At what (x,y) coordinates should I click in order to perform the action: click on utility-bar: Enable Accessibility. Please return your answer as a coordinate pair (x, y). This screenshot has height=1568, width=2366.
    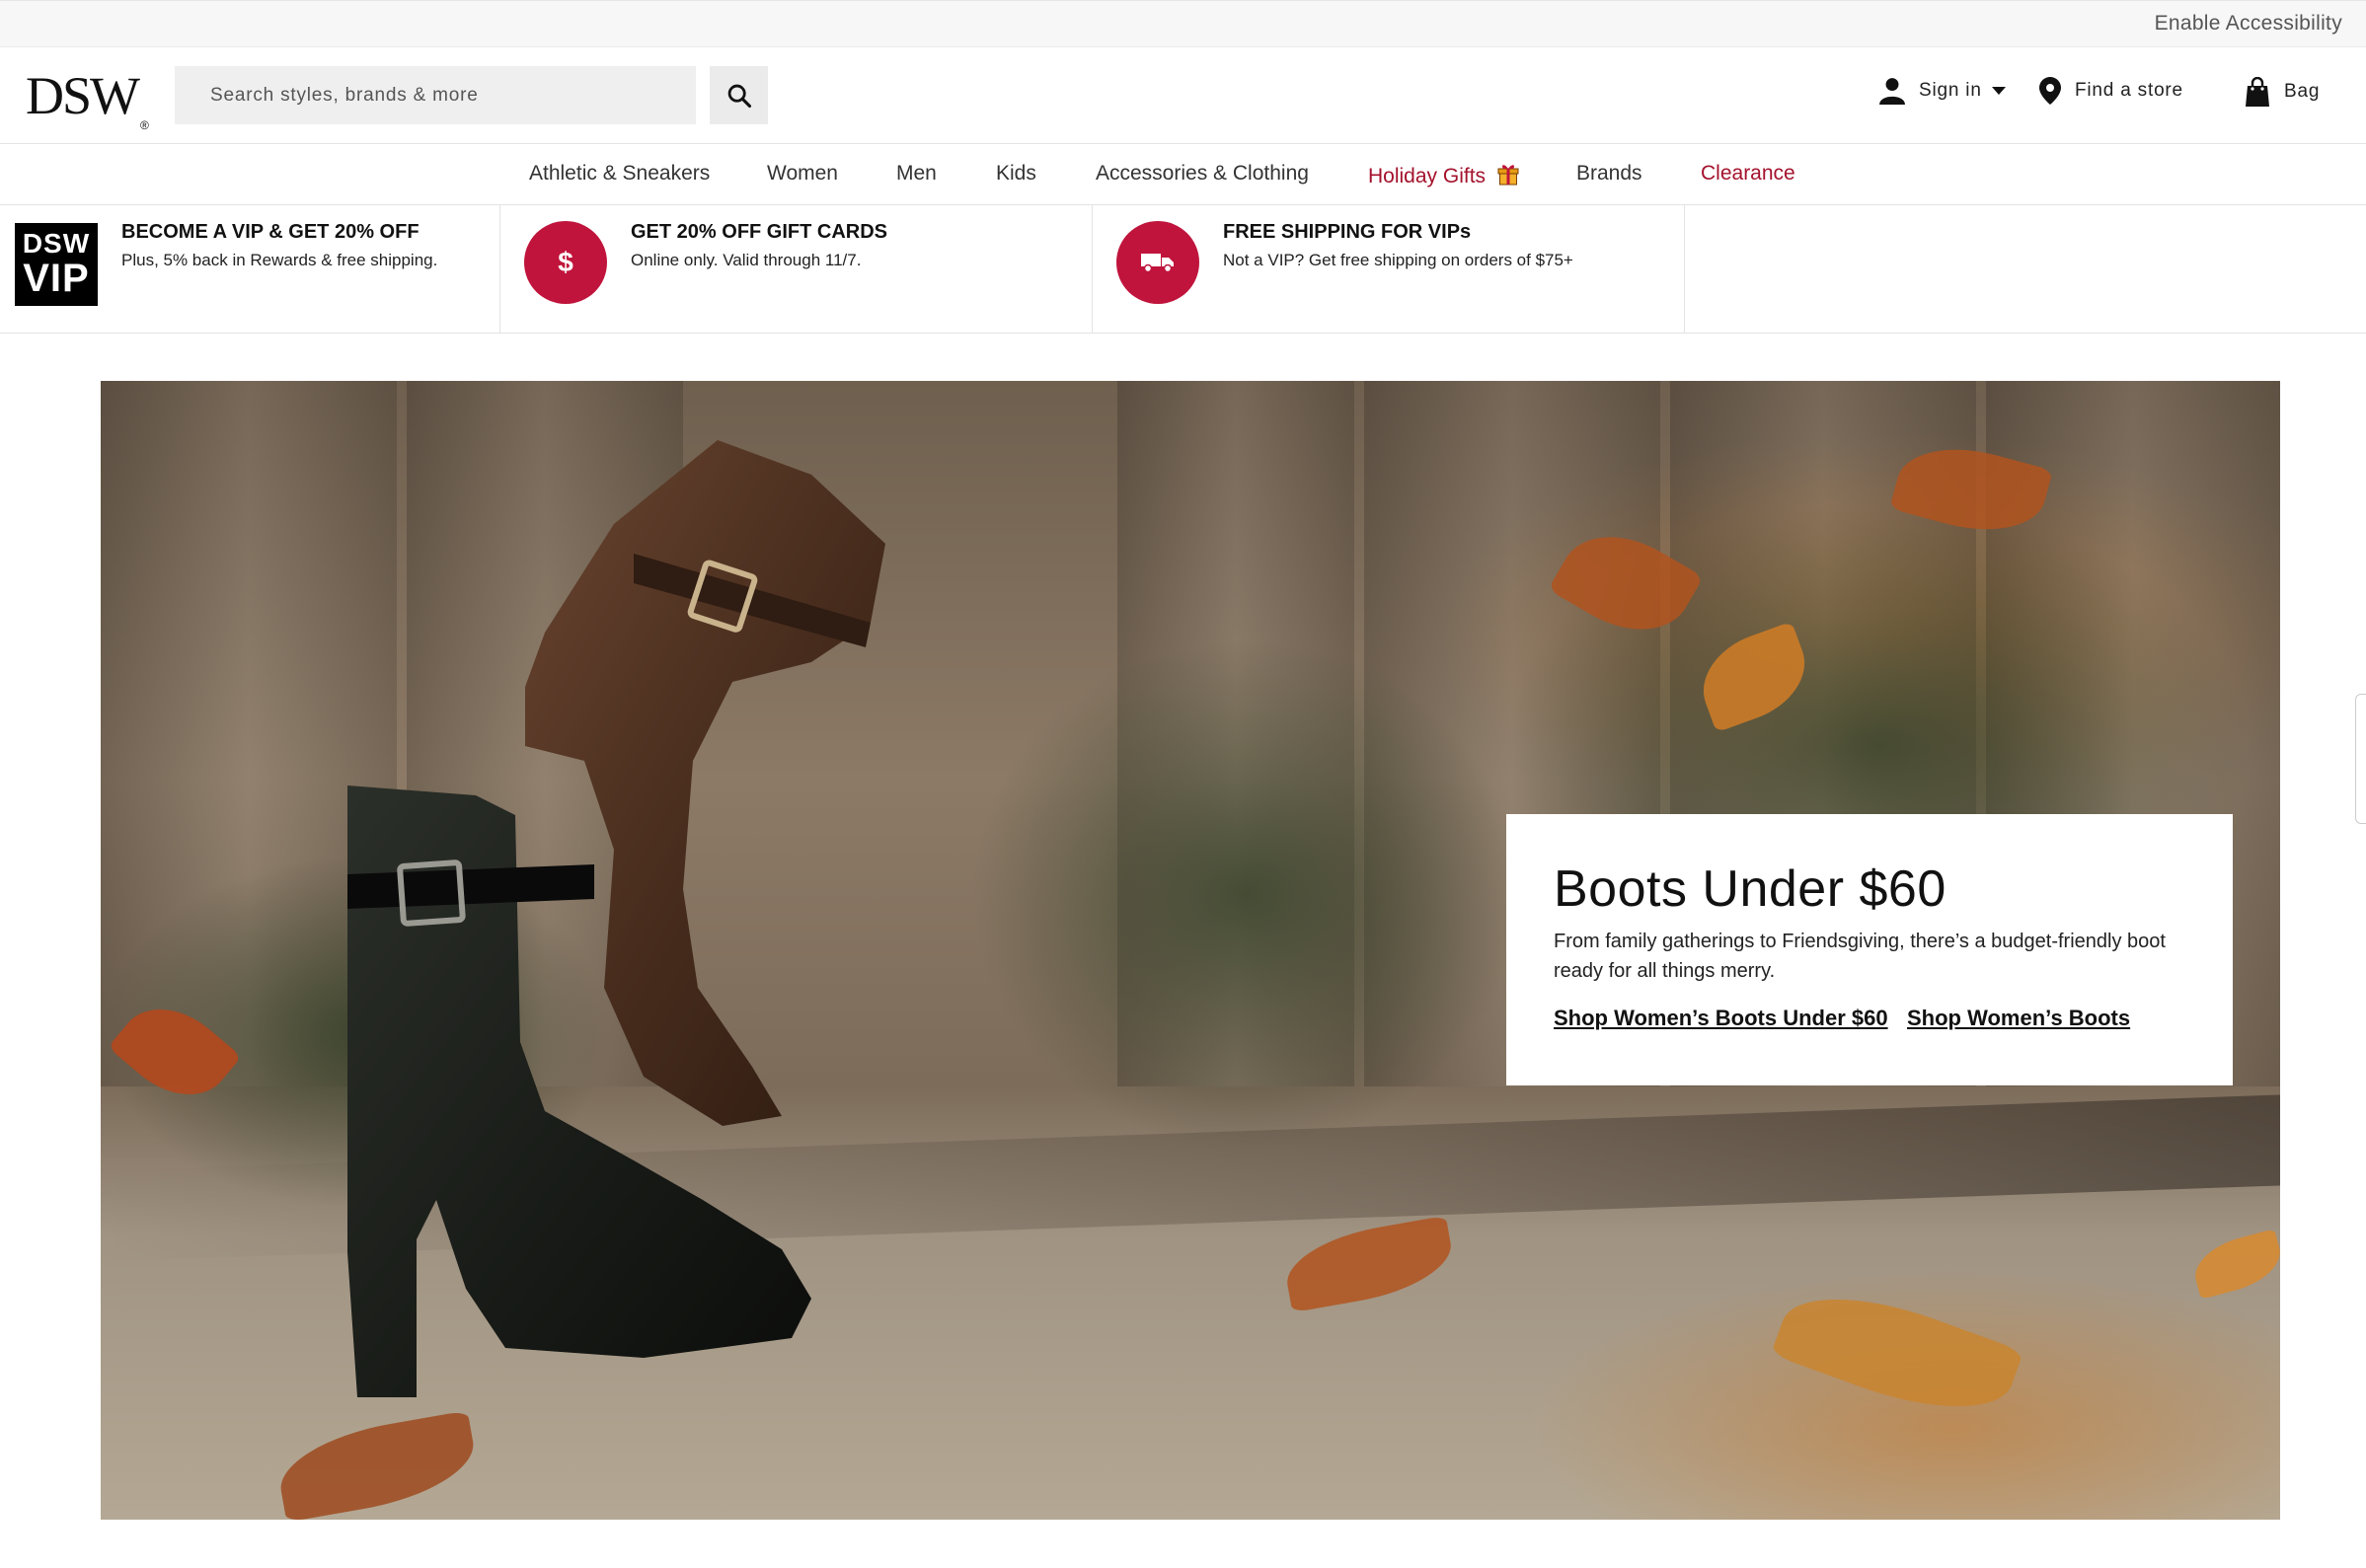
    Looking at the image, I should click on (1183, 24).